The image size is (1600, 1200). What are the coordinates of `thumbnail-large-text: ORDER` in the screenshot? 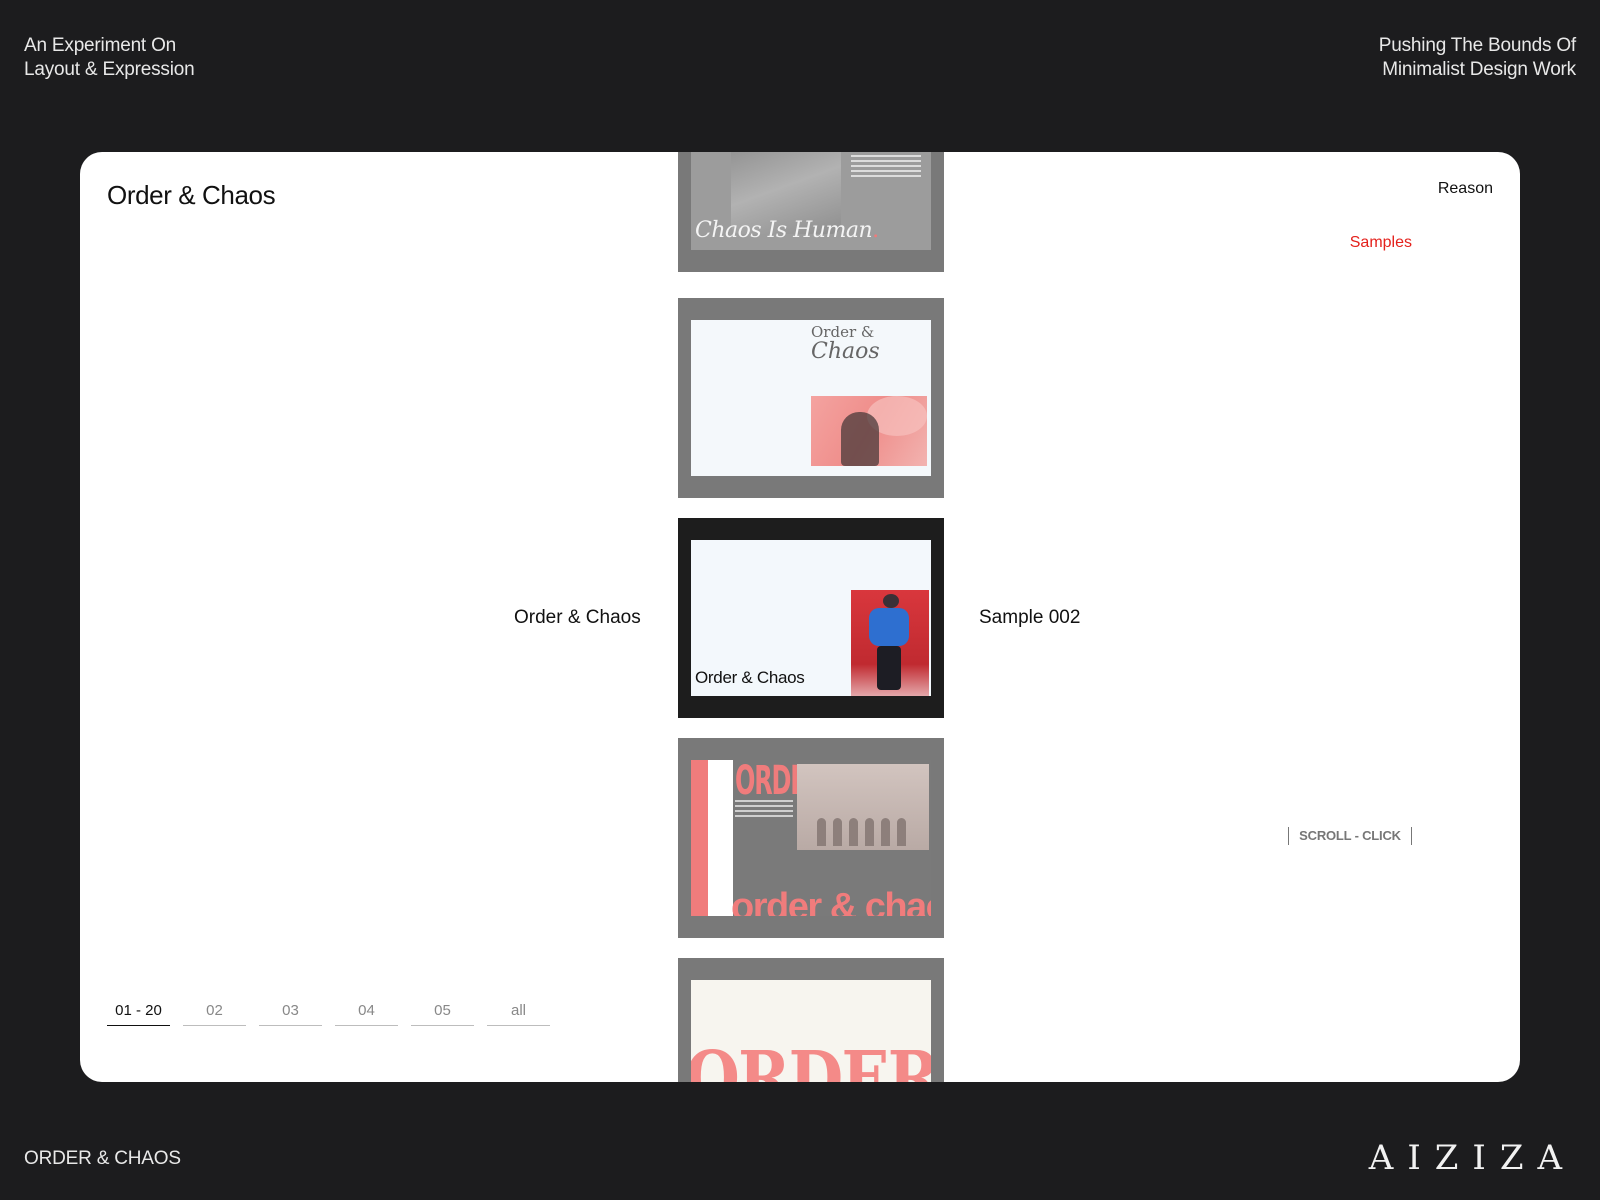 It's located at (811, 1059).